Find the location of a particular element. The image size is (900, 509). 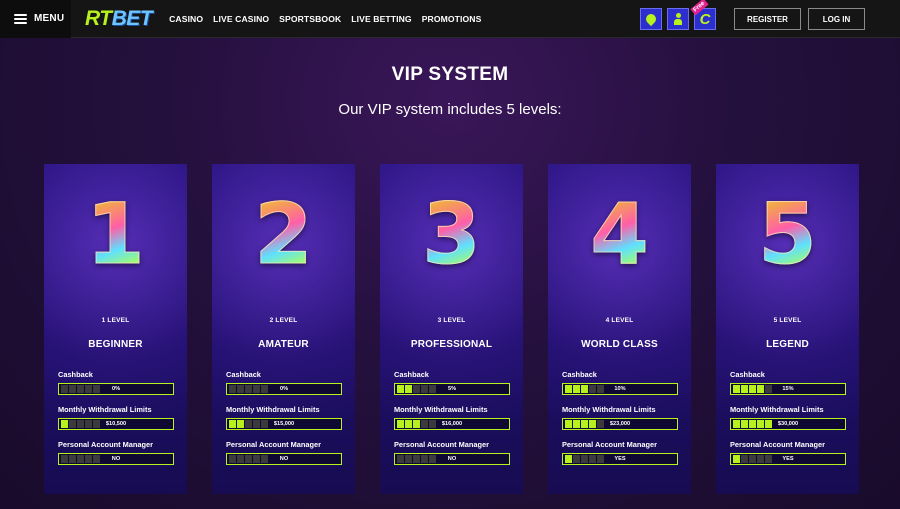

page-subtitle: Our VIP system includes 5 levels: is located at coordinates (450, 109).